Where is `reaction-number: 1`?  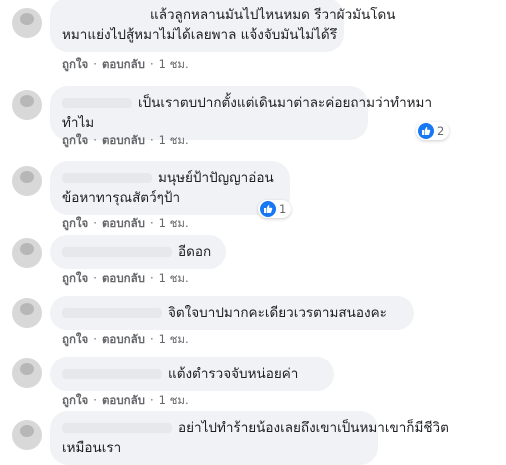 reaction-number: 1 is located at coordinates (283, 209).